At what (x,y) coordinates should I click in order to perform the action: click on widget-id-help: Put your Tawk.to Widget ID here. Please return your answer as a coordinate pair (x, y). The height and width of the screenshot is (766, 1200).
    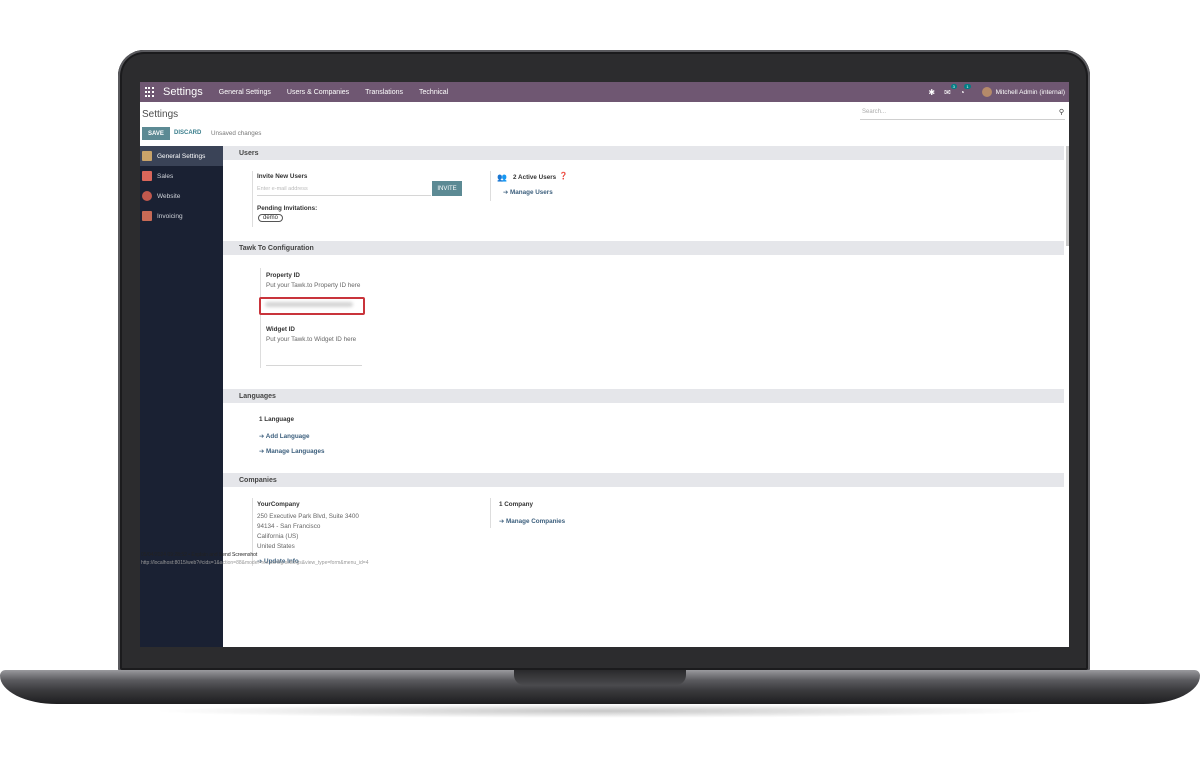
    Looking at the image, I should click on (311, 339).